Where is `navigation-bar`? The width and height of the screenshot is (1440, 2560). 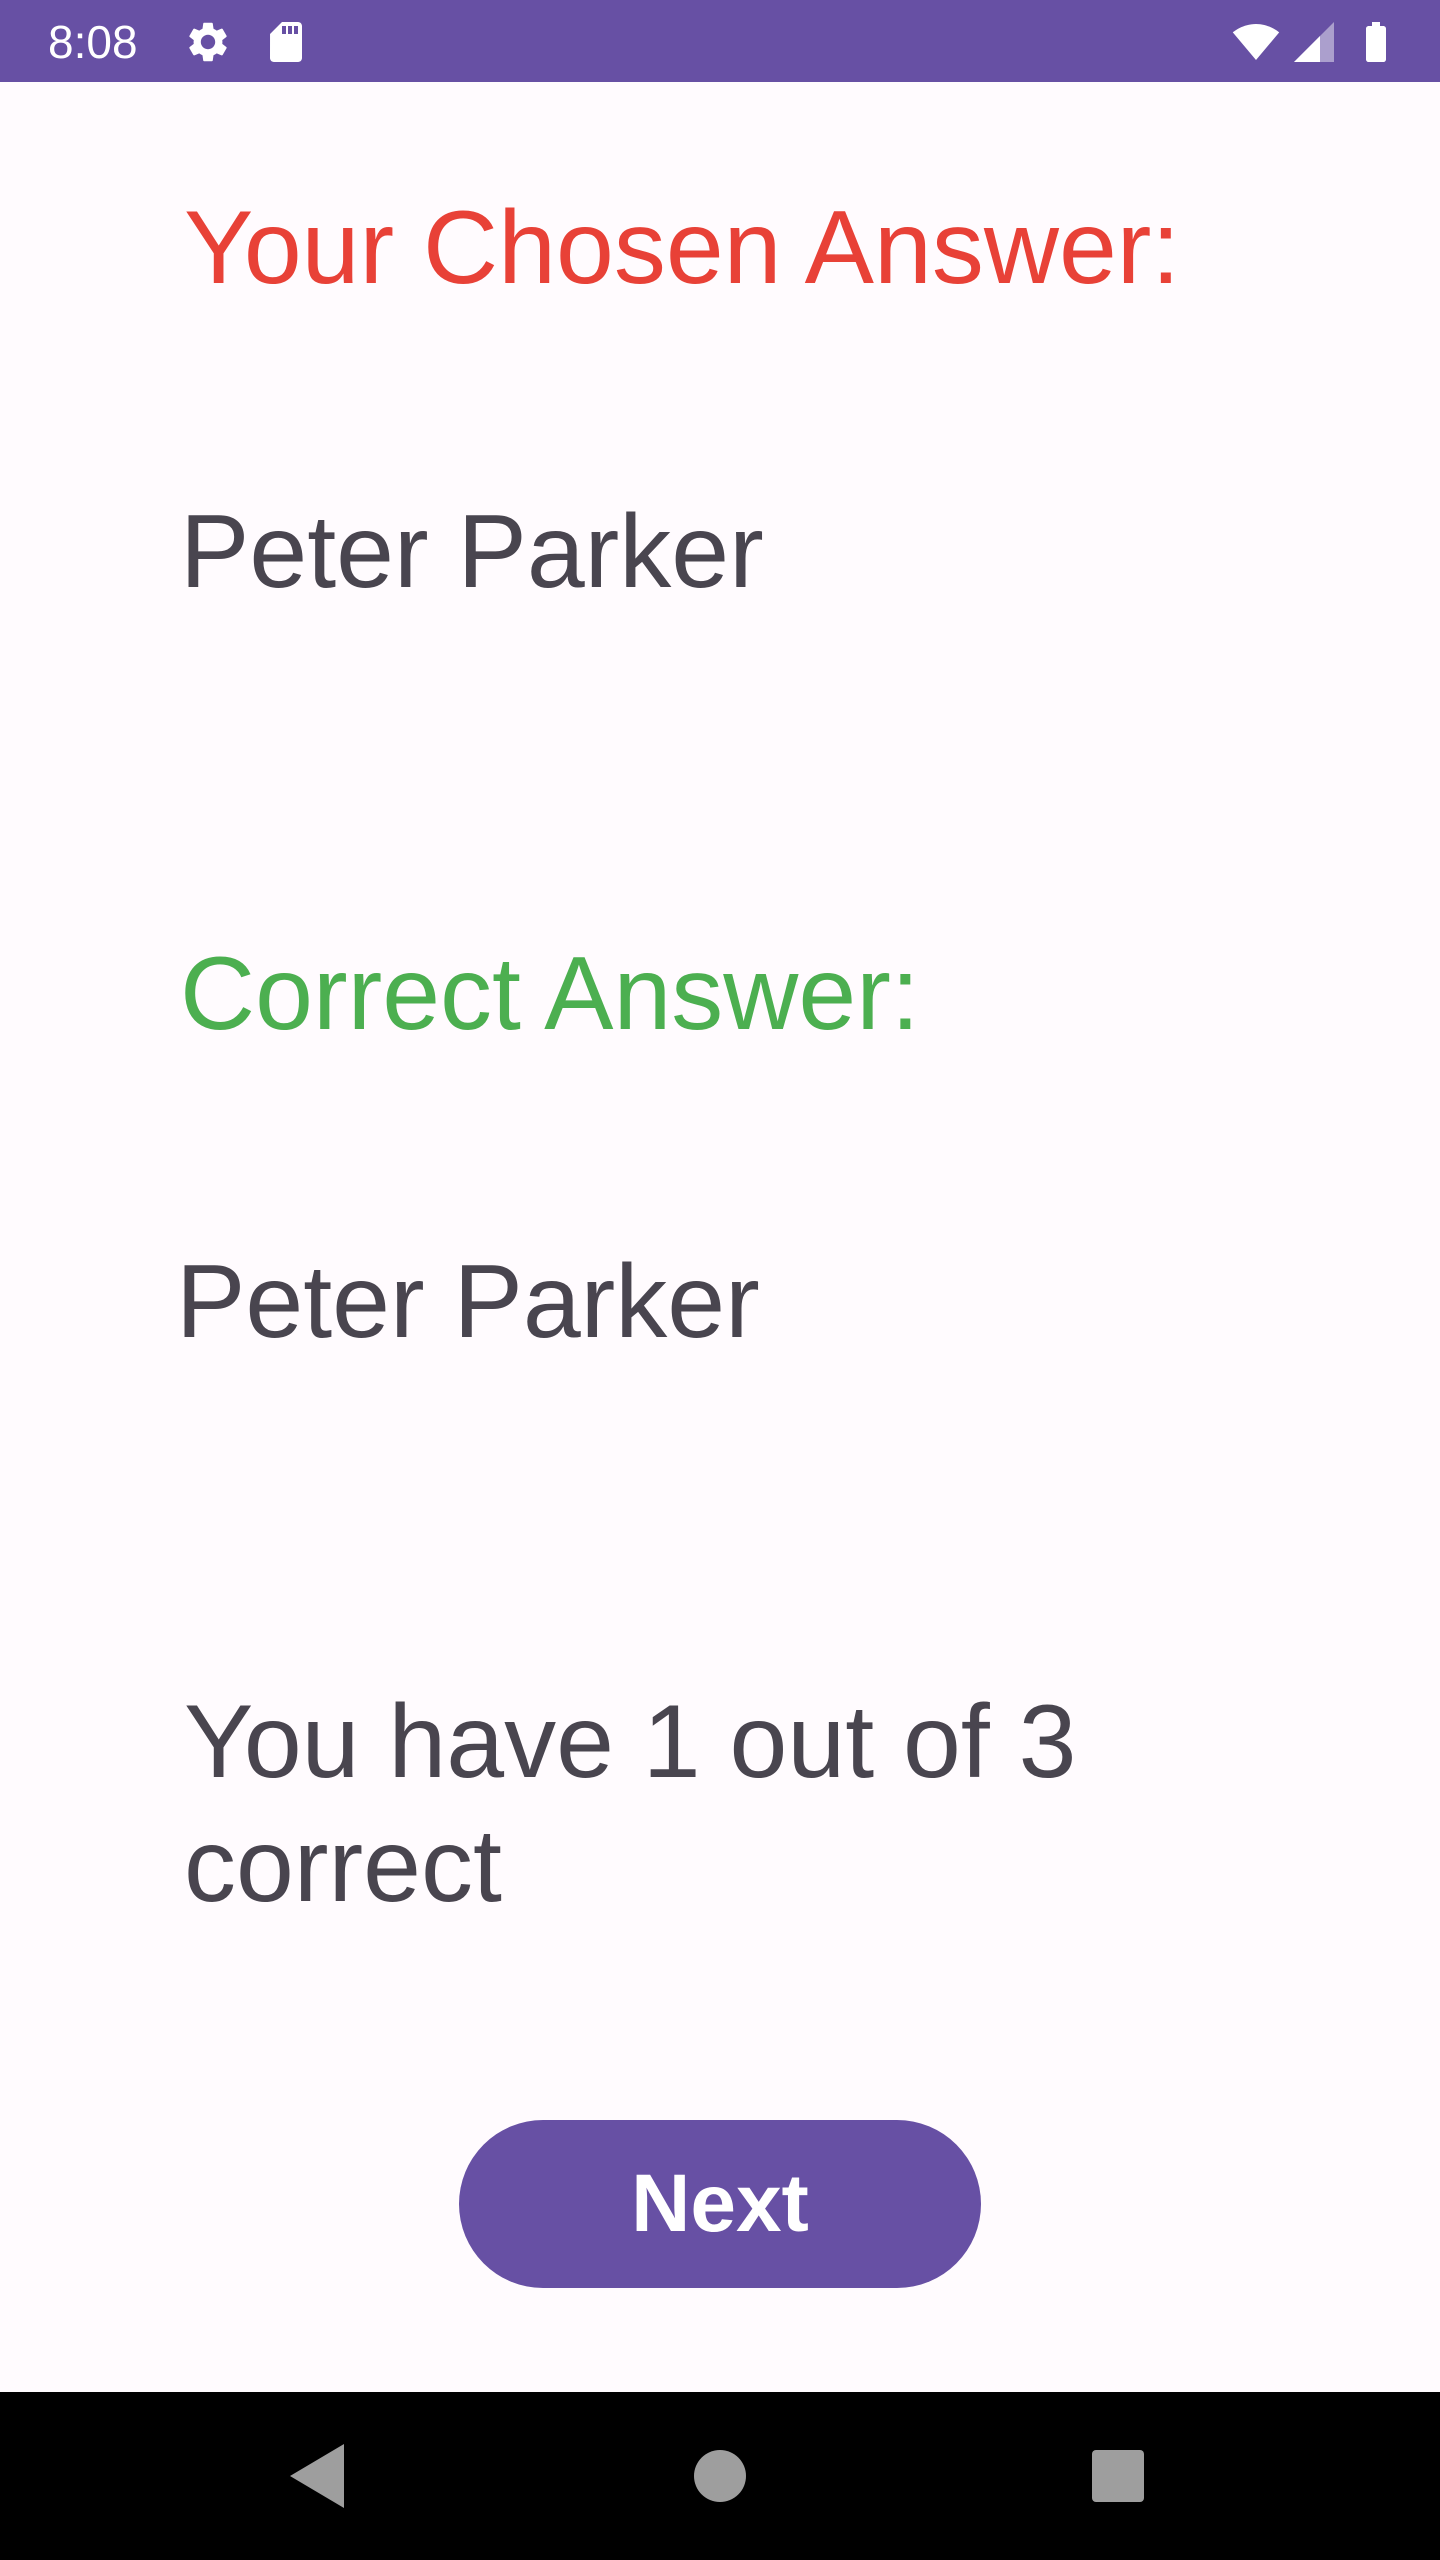 navigation-bar is located at coordinates (720, 2476).